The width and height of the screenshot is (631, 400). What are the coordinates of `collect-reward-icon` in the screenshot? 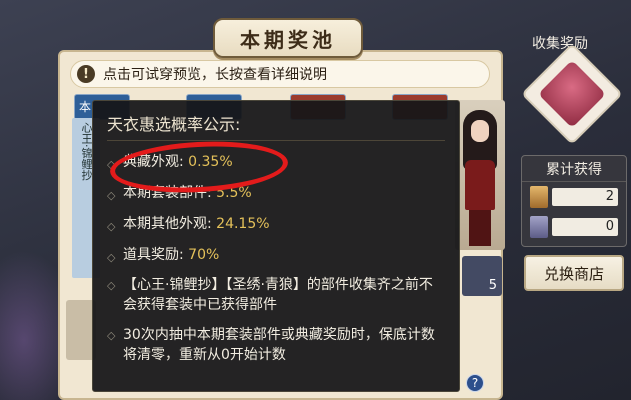 It's located at (572, 94).